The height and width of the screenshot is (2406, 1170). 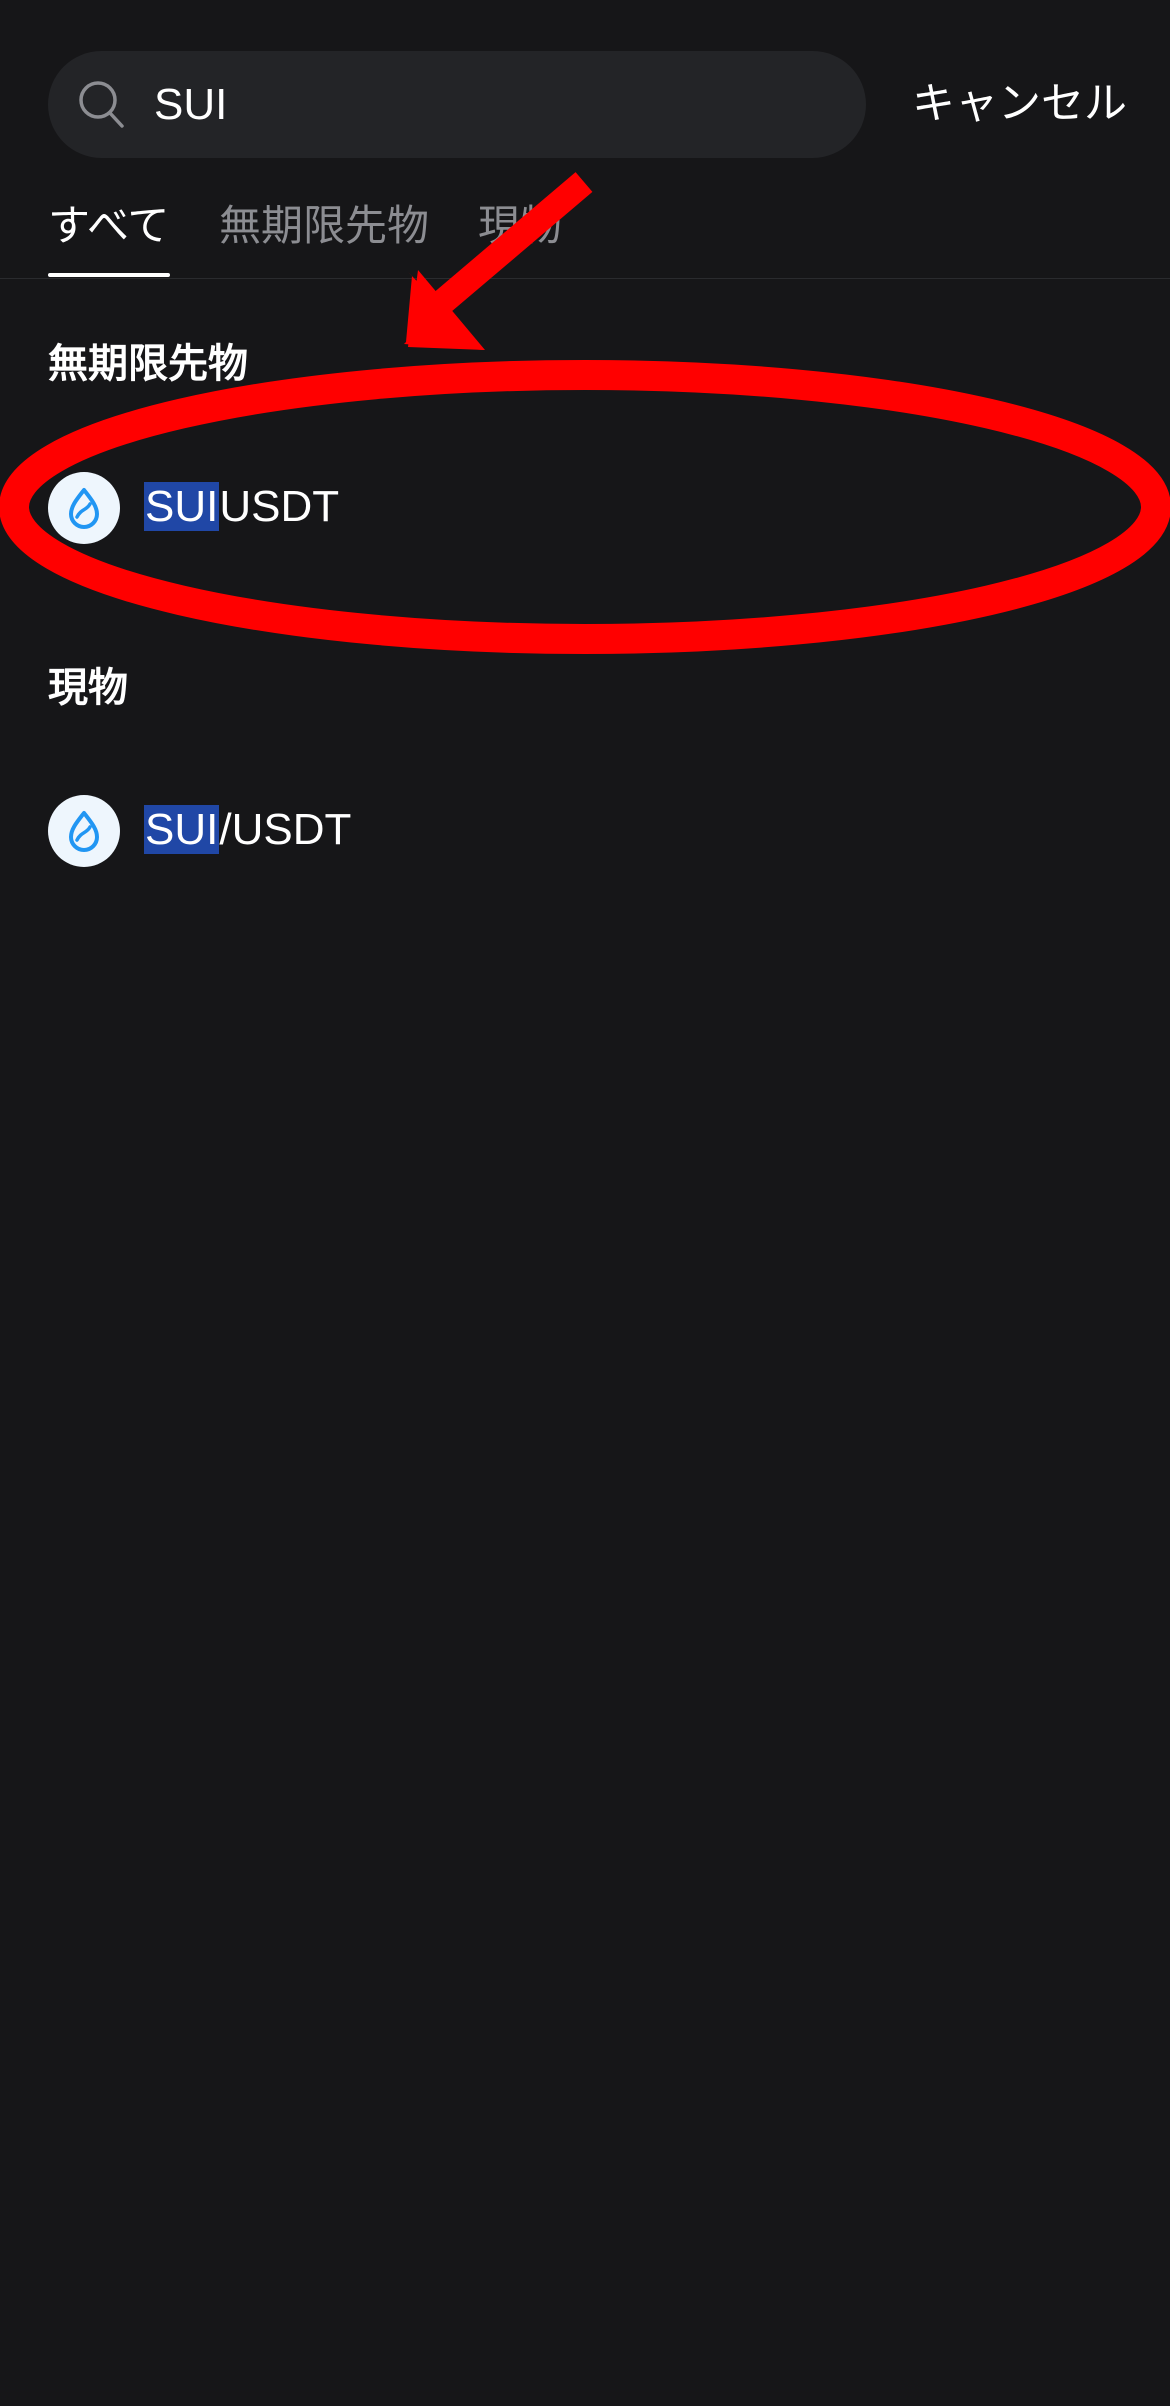 What do you see at coordinates (585, 509) in the screenshot?
I see `result-item-suiusdt-perpetual: SUIUSDT` at bounding box center [585, 509].